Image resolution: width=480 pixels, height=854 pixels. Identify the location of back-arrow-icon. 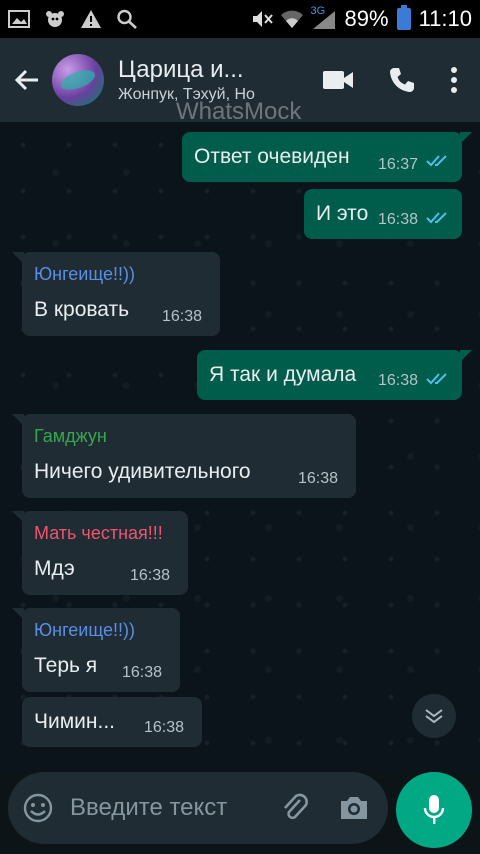
(26, 80).